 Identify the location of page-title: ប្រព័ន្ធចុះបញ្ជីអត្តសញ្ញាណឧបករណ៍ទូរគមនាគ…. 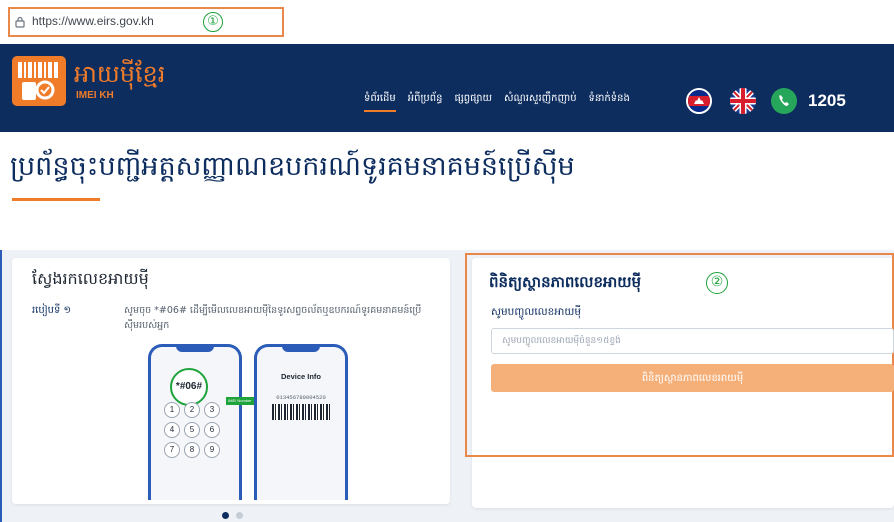
(292, 166).